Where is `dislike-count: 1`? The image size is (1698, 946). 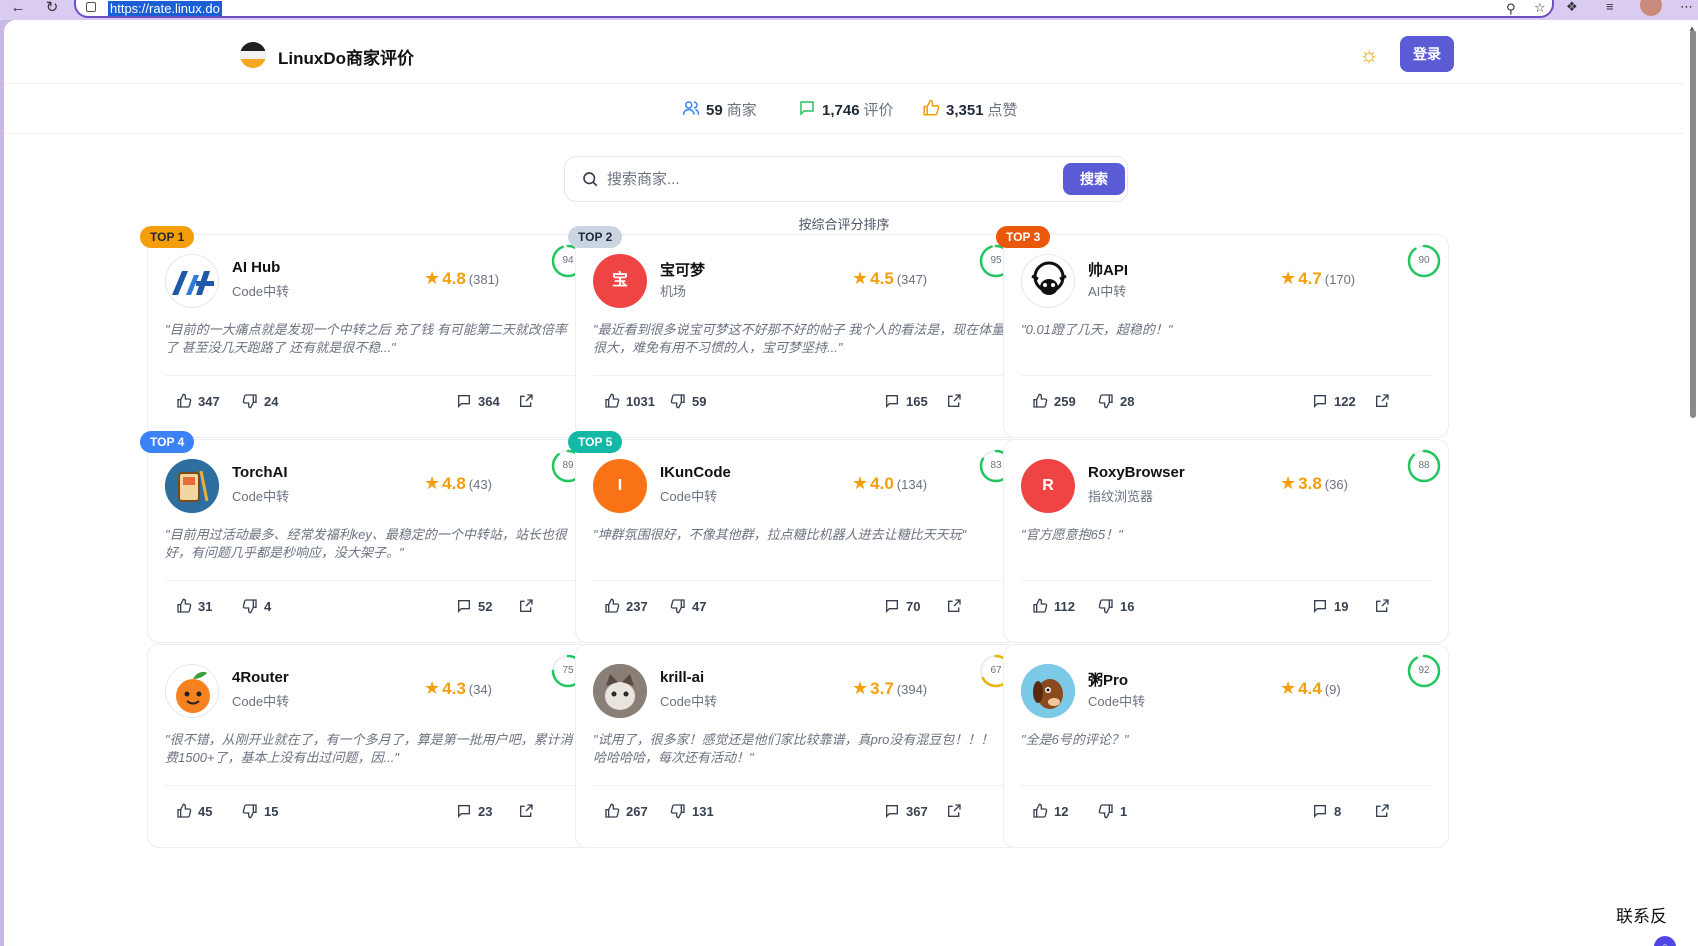 dislike-count: 1 is located at coordinates (1124, 811).